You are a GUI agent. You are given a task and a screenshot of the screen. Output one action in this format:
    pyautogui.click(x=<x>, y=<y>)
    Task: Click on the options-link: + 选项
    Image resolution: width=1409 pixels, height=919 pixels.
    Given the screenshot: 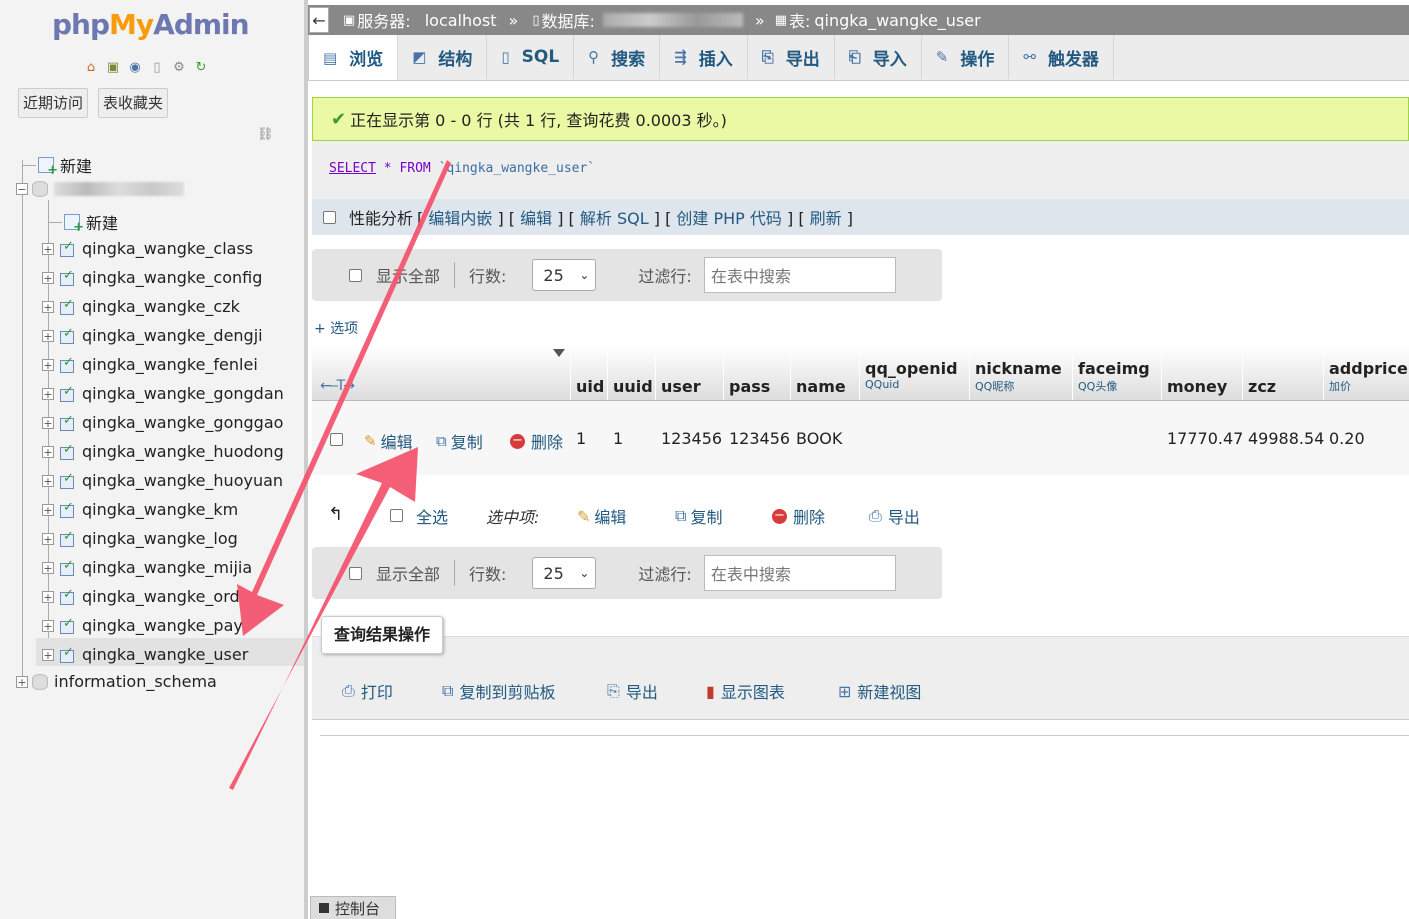 What is the action you would take?
    pyautogui.click(x=336, y=328)
    